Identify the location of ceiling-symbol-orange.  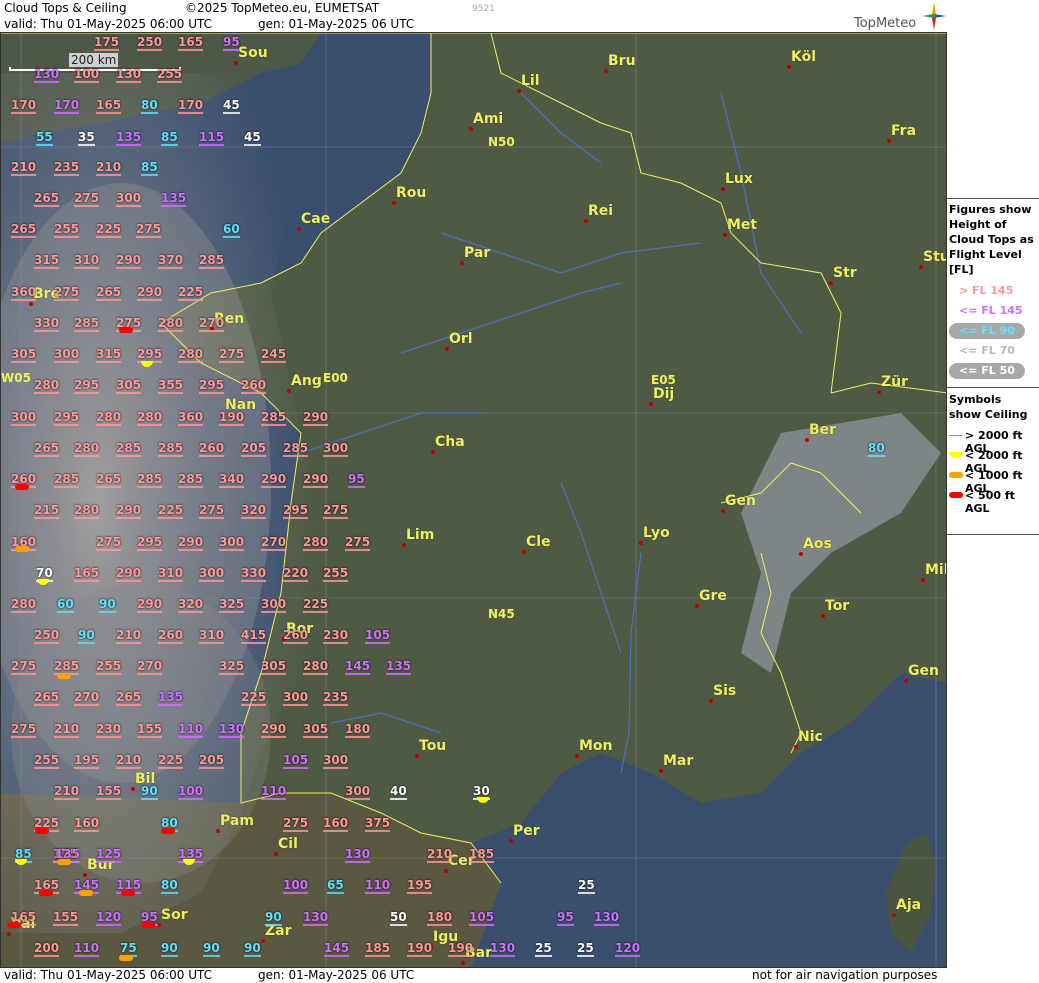
(64, 676).